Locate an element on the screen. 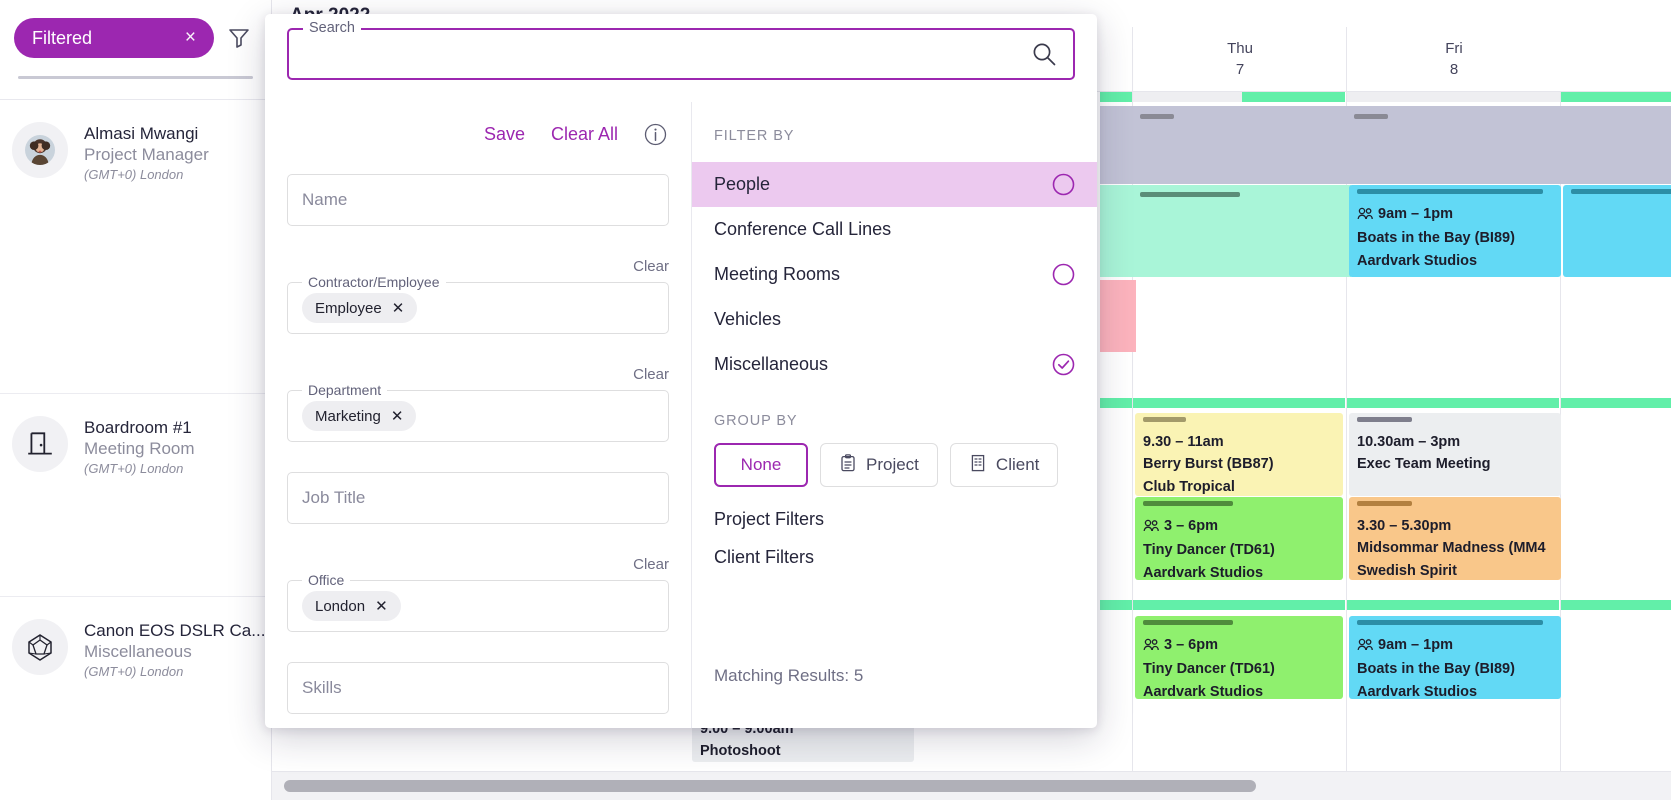 The image size is (1671, 800). filter-by-label: Meeting Rooms is located at coordinates (777, 274).